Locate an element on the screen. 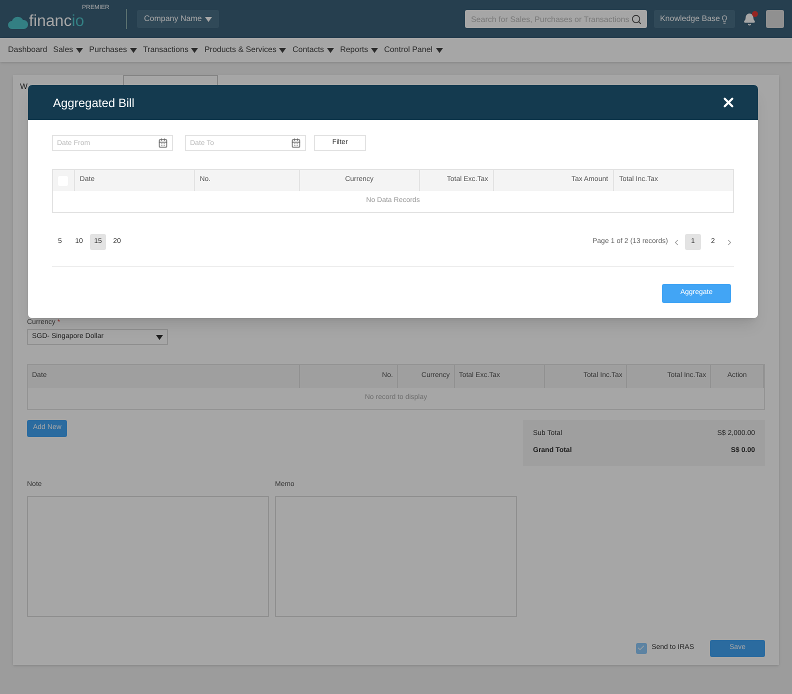 This screenshot has height=694, width=792. search-icon is located at coordinates (636, 19).